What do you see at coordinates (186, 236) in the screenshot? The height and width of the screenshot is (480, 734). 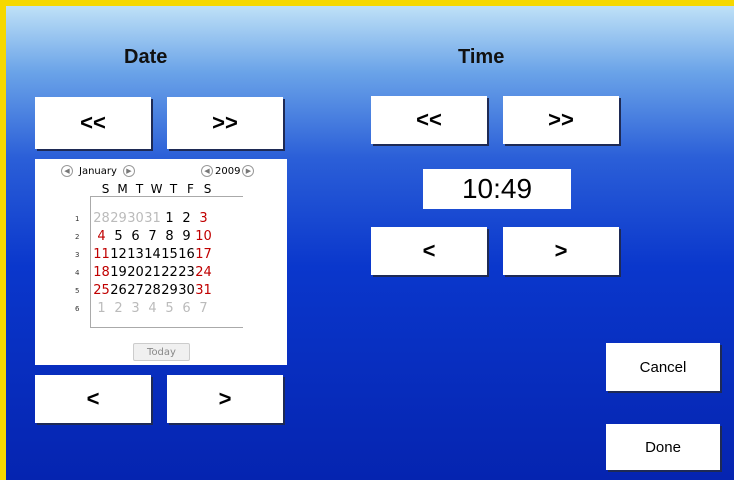 I see `calendar-day: 9` at bounding box center [186, 236].